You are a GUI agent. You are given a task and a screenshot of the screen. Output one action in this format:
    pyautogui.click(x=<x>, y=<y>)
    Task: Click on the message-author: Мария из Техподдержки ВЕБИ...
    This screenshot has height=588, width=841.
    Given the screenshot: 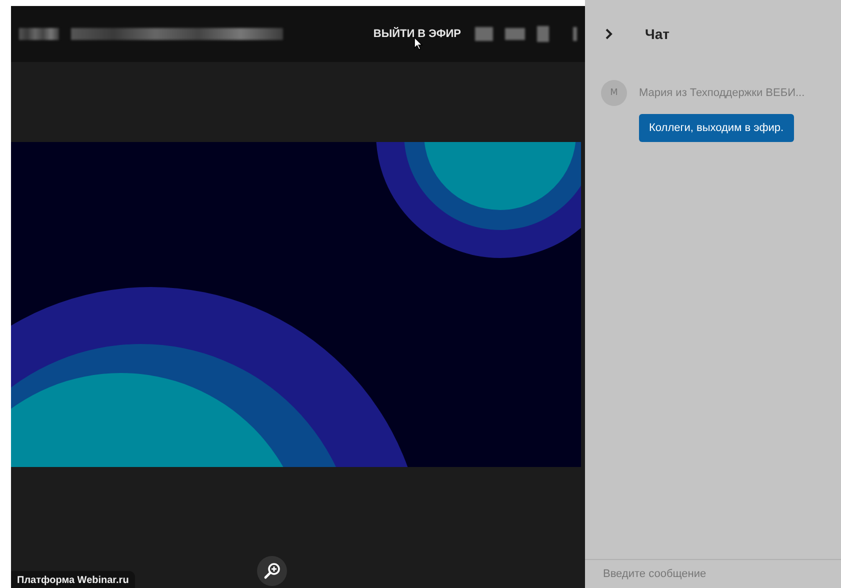 What is the action you would take?
    pyautogui.click(x=722, y=93)
    